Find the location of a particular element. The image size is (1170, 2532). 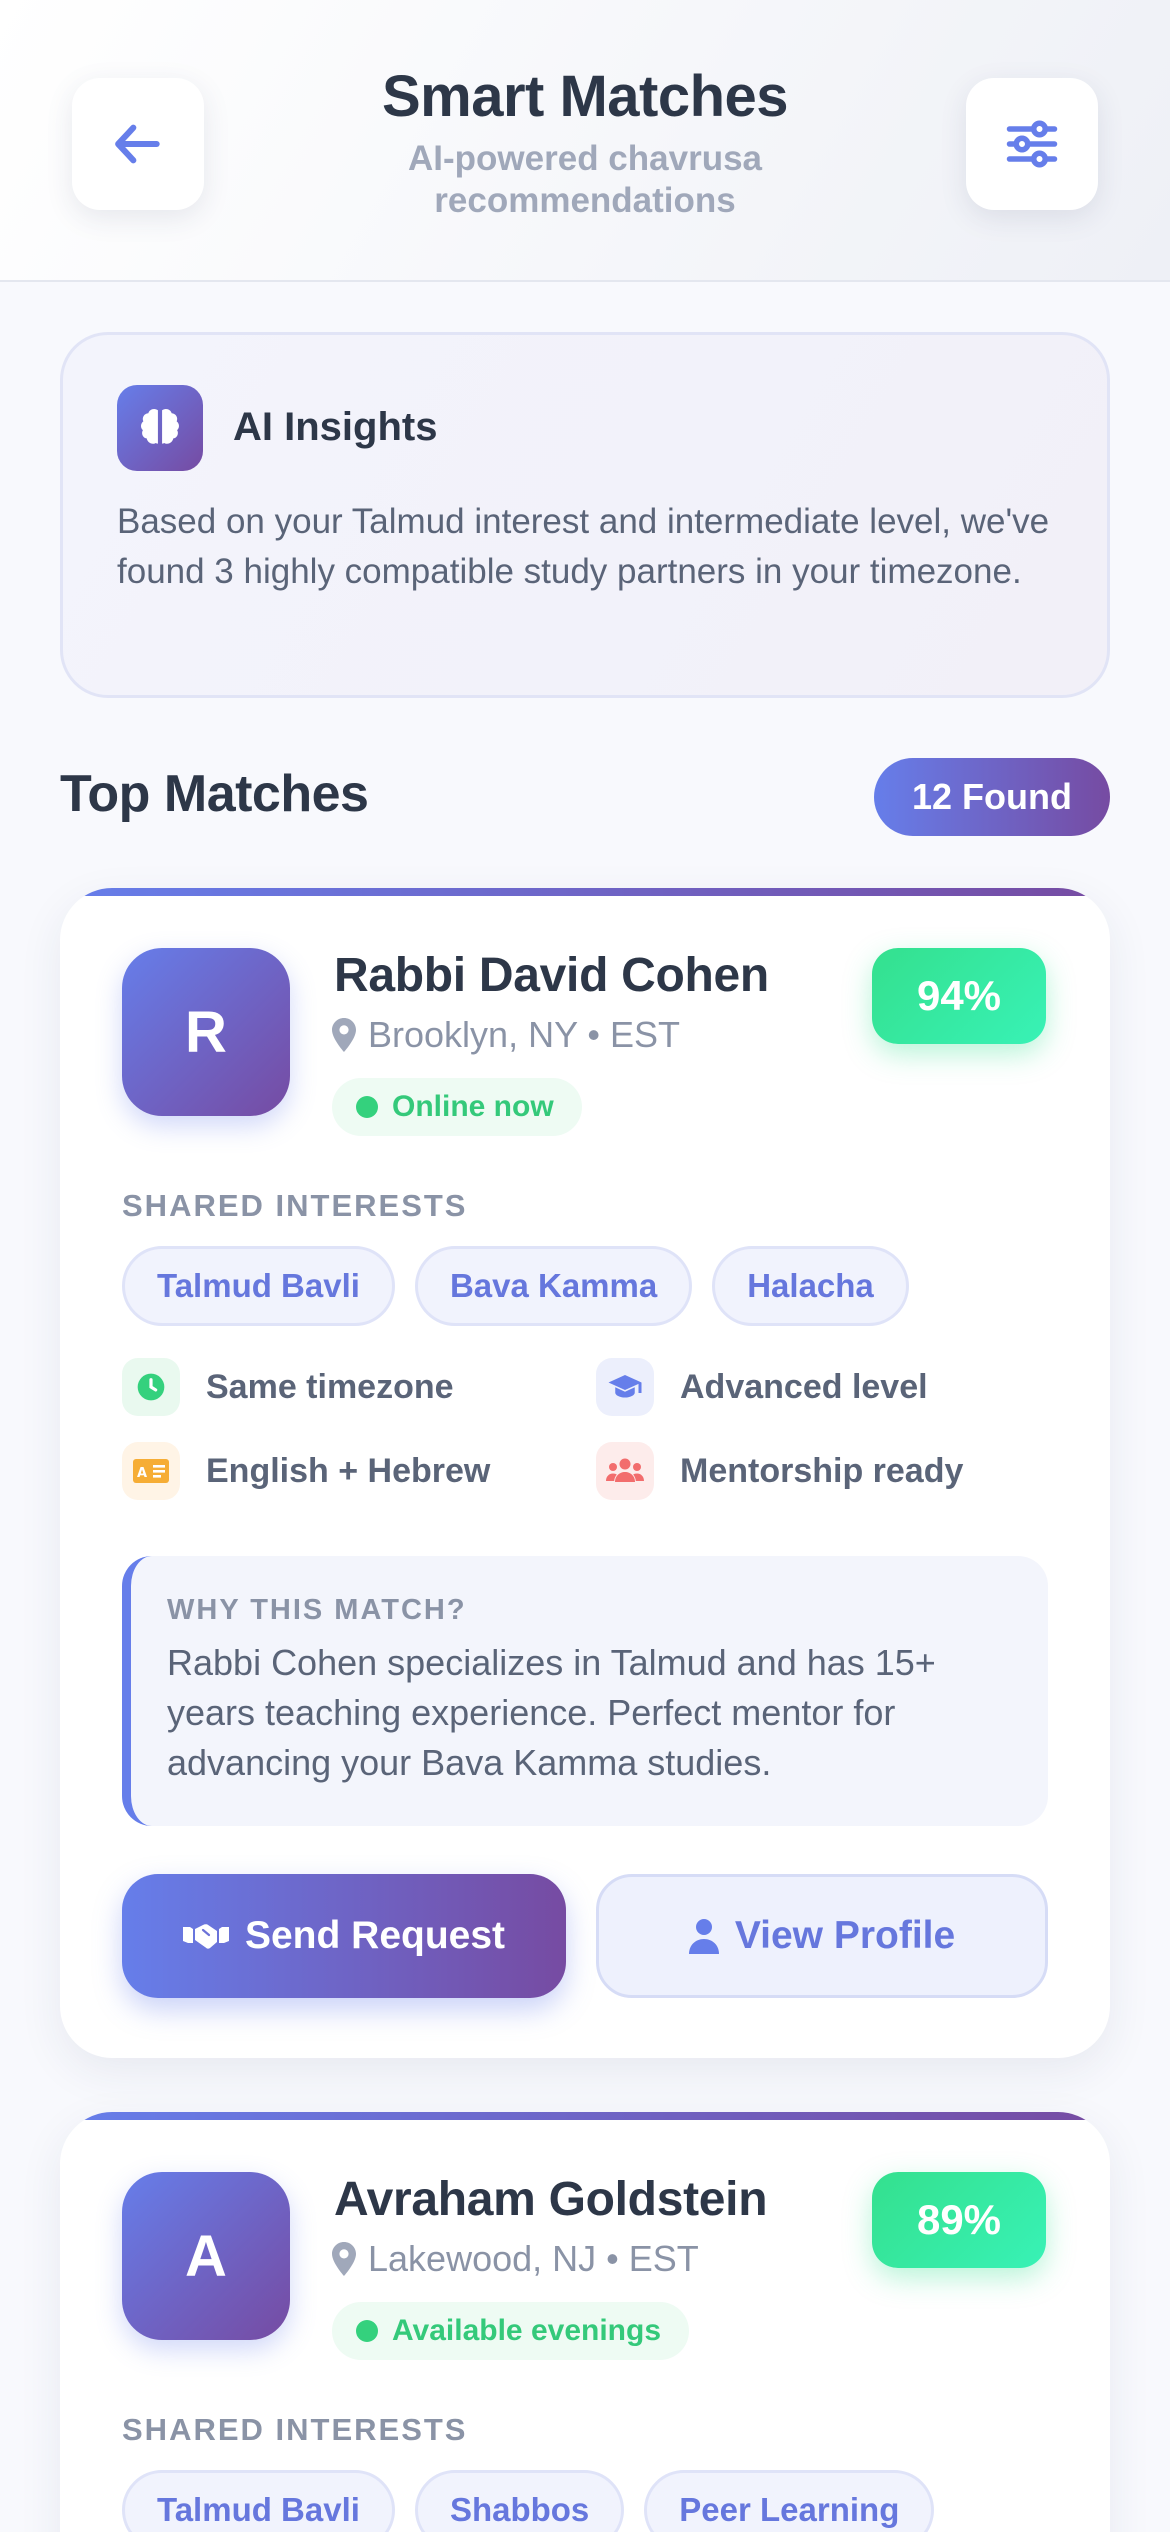

match-score-badge: 89% is located at coordinates (959, 2220).